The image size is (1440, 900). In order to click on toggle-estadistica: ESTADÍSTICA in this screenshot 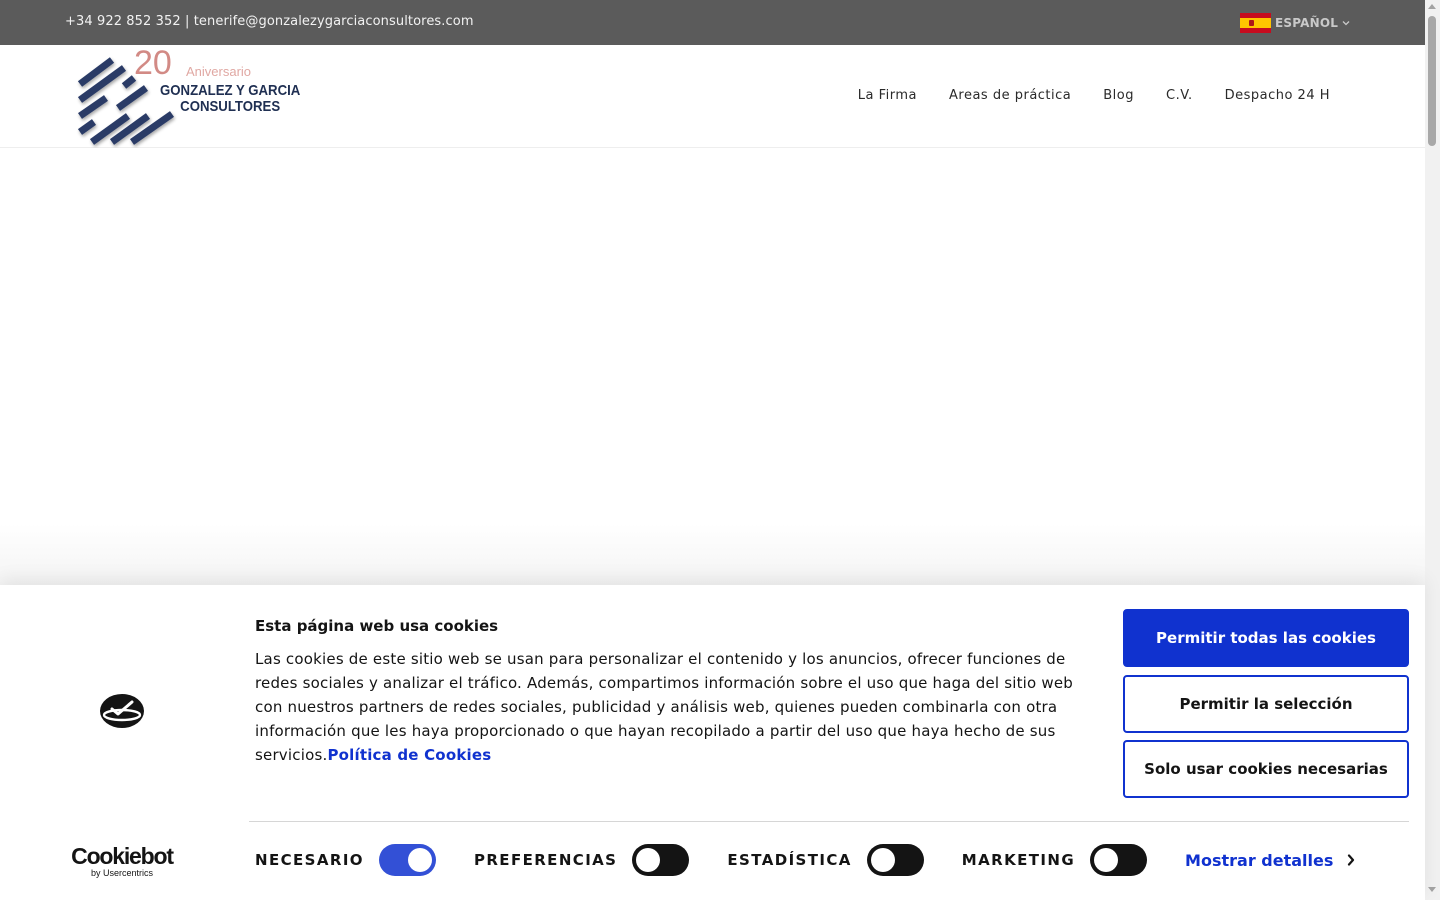, I will do `click(825, 860)`.